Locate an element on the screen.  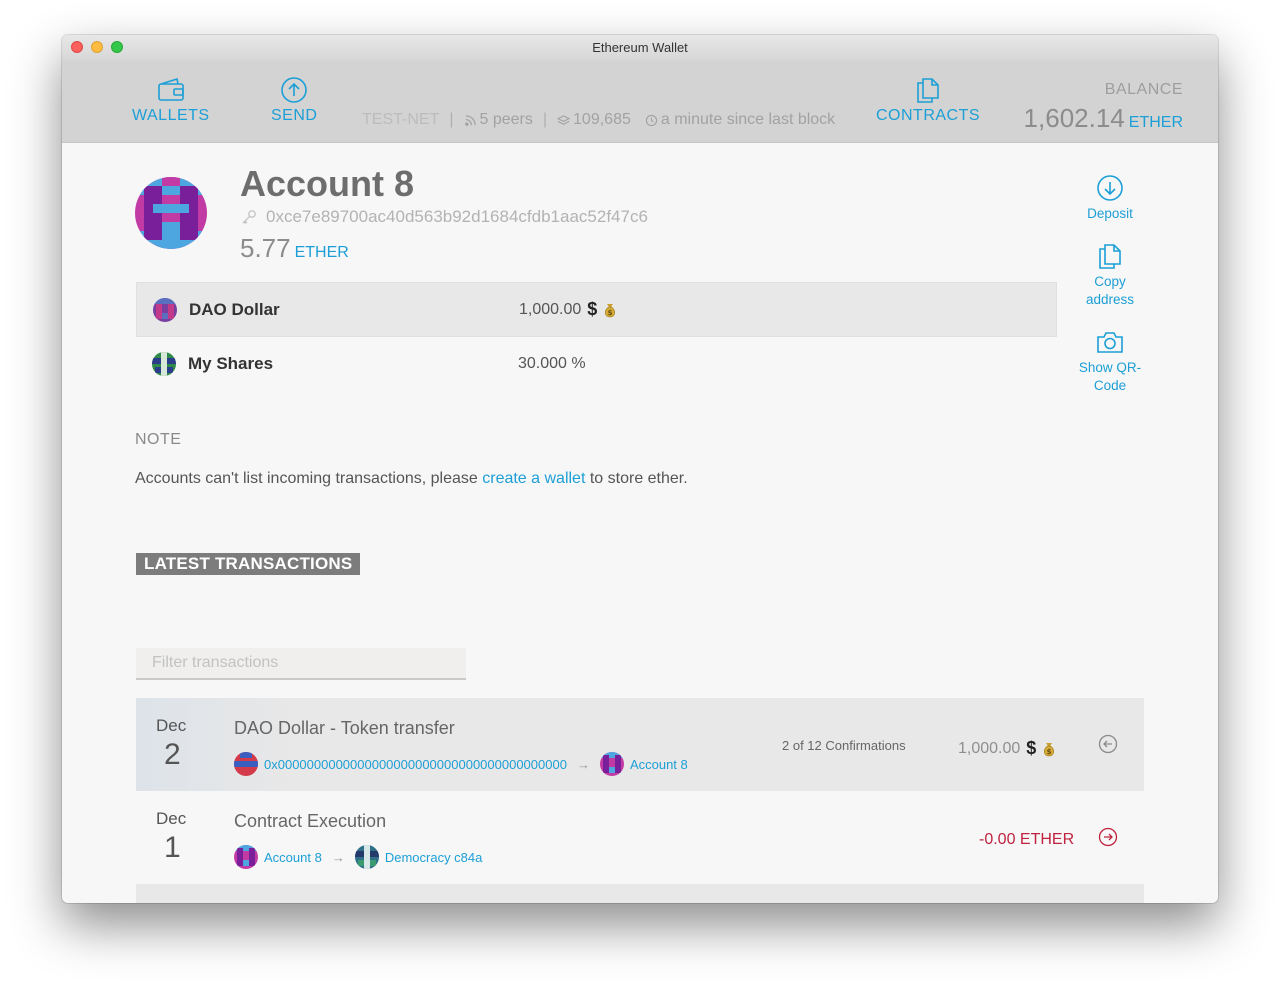
peers-count: 5 peers is located at coordinates (506, 119).